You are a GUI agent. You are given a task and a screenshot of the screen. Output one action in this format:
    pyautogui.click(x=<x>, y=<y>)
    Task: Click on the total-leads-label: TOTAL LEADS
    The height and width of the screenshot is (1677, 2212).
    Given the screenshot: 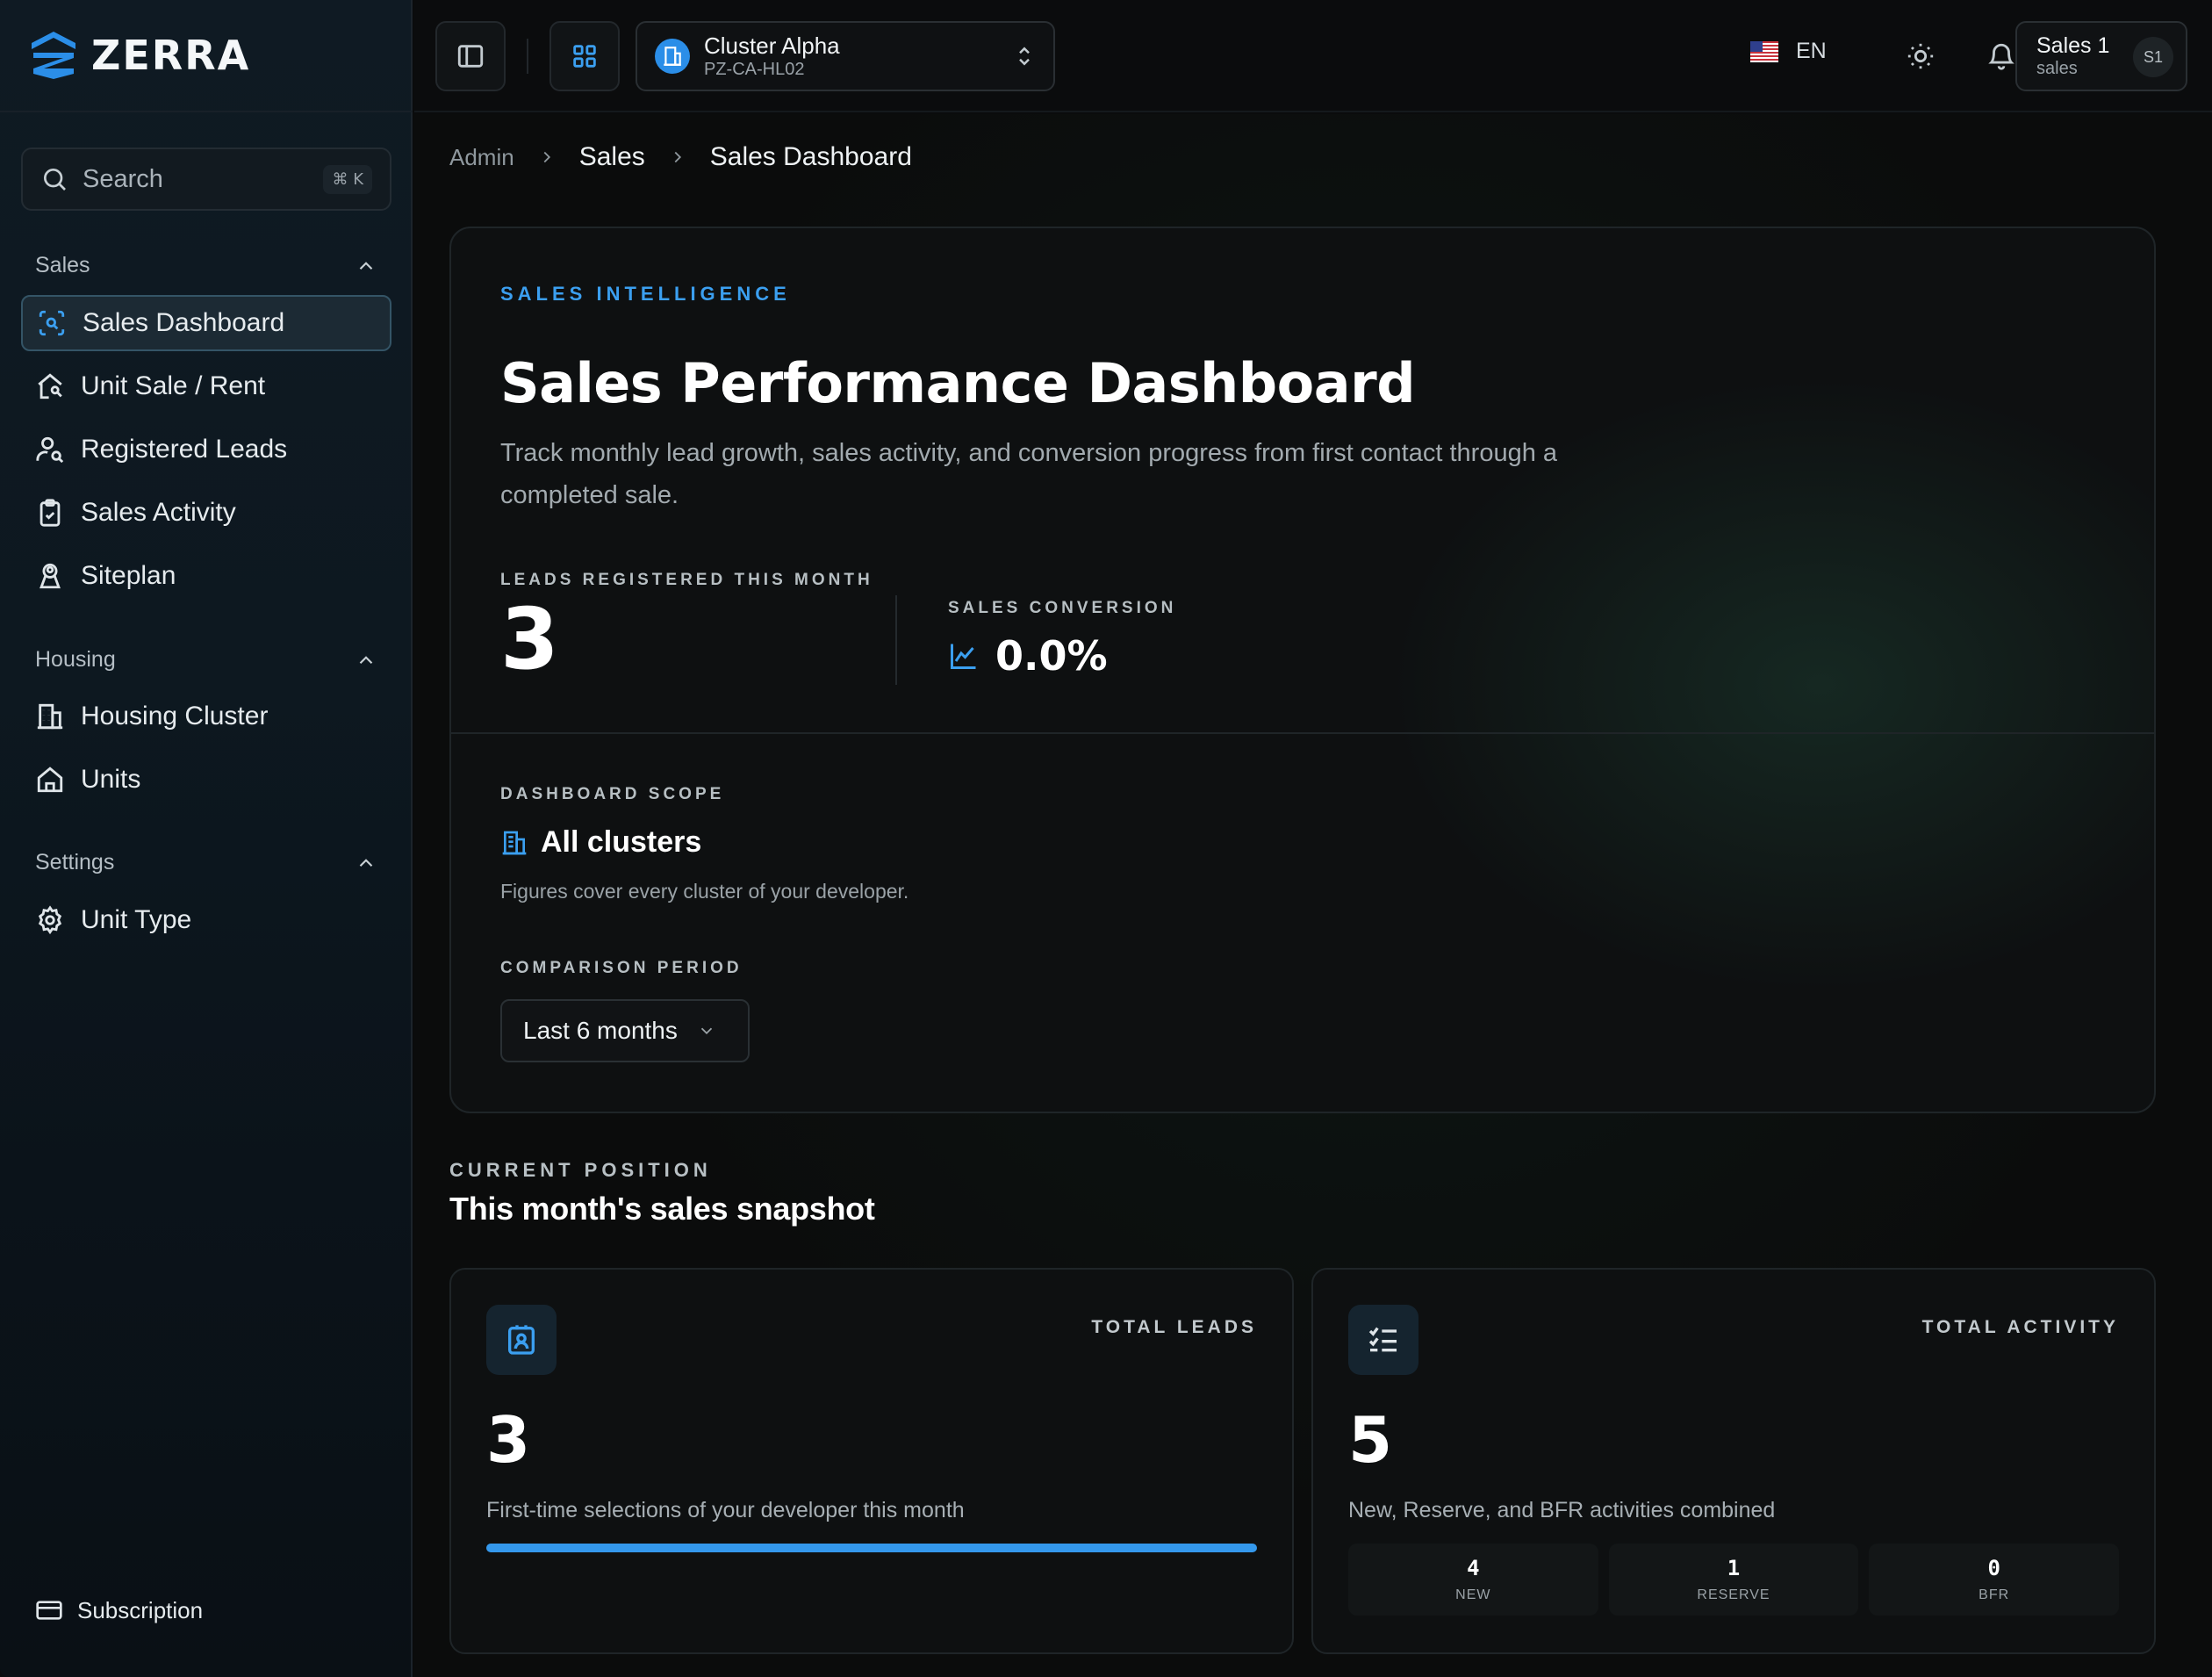 What is the action you would take?
    pyautogui.click(x=1174, y=1327)
    